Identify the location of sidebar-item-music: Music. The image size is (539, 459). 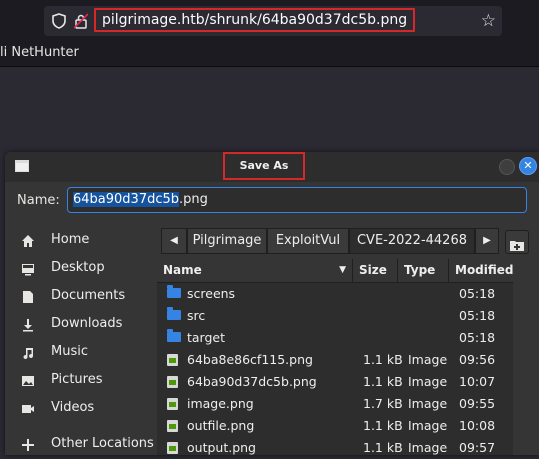
(80, 352).